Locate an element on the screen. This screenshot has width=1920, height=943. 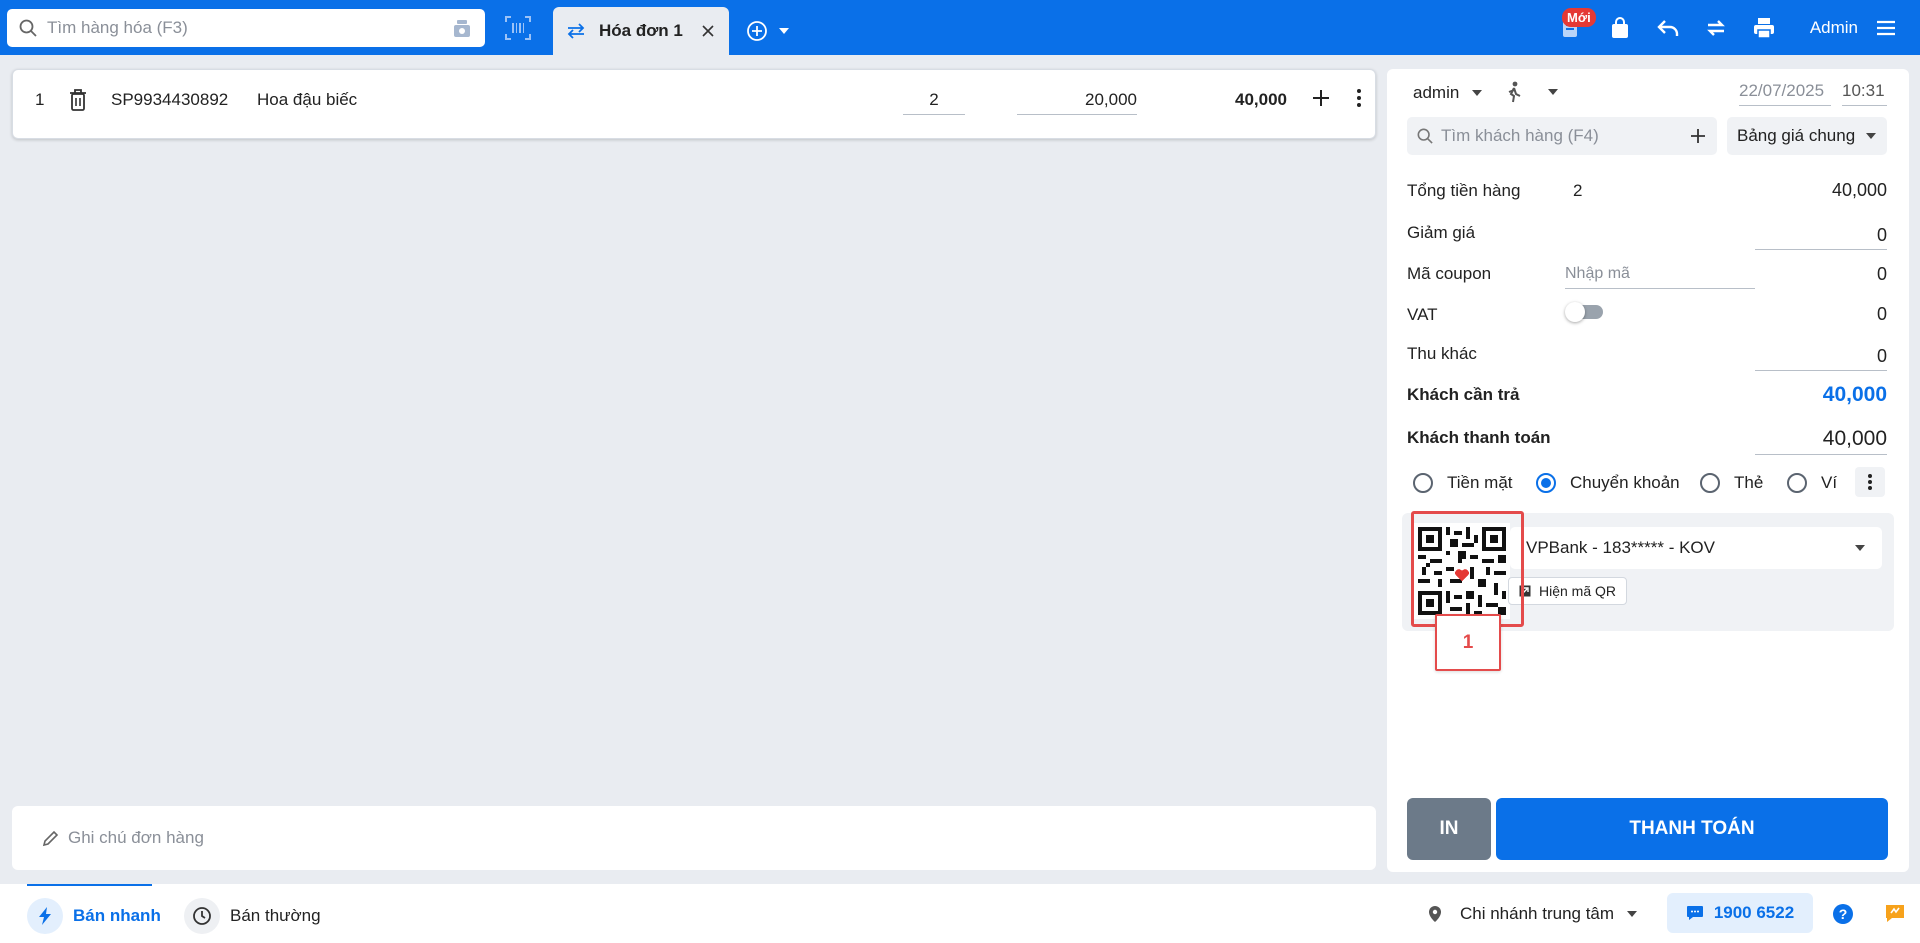
location-pin-icon is located at coordinates (1435, 914).